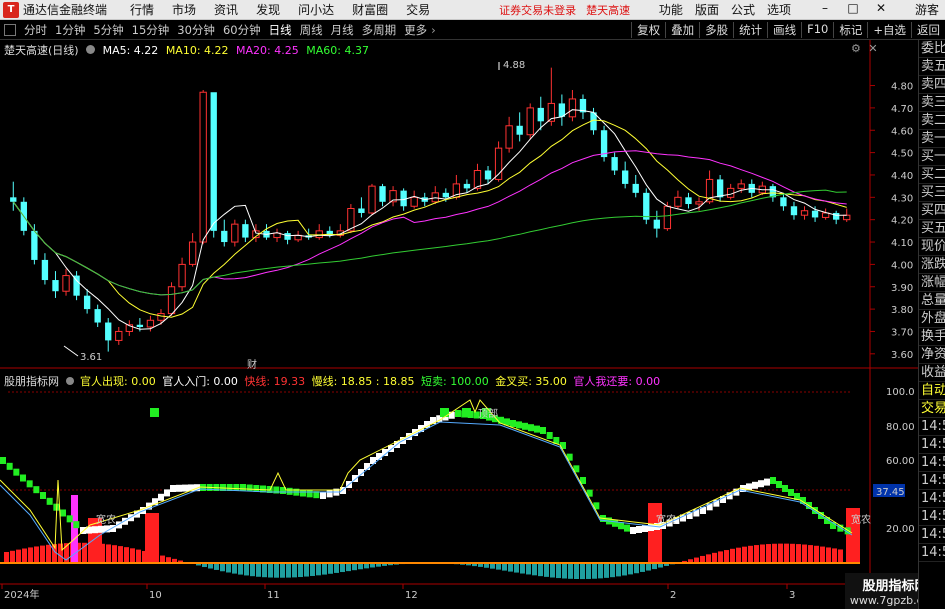  I want to click on quote-field-13: 涨幅, so click(932, 283).